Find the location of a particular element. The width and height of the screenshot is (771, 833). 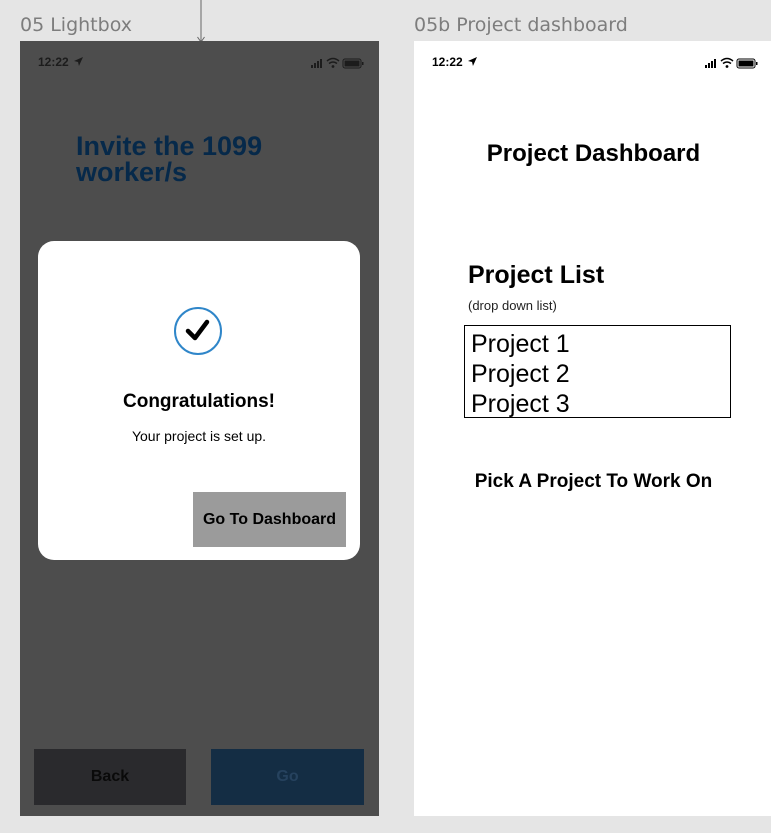

back-button: Back is located at coordinates (110, 777).